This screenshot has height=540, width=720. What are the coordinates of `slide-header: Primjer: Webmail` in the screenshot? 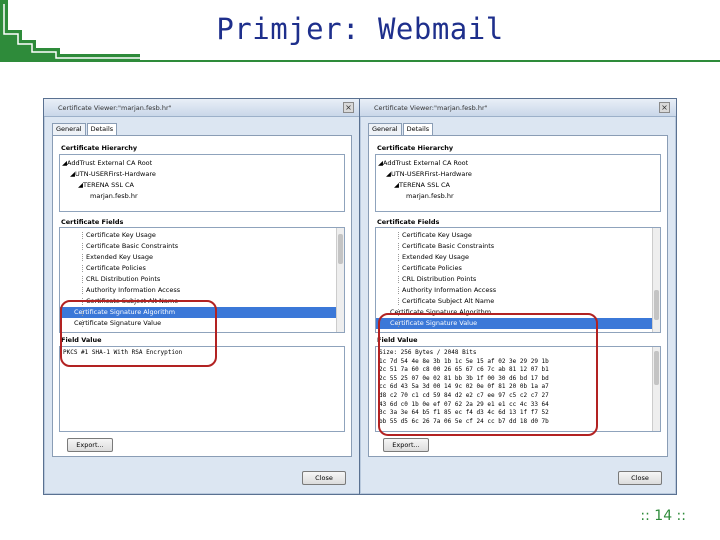 It's located at (360, 31).